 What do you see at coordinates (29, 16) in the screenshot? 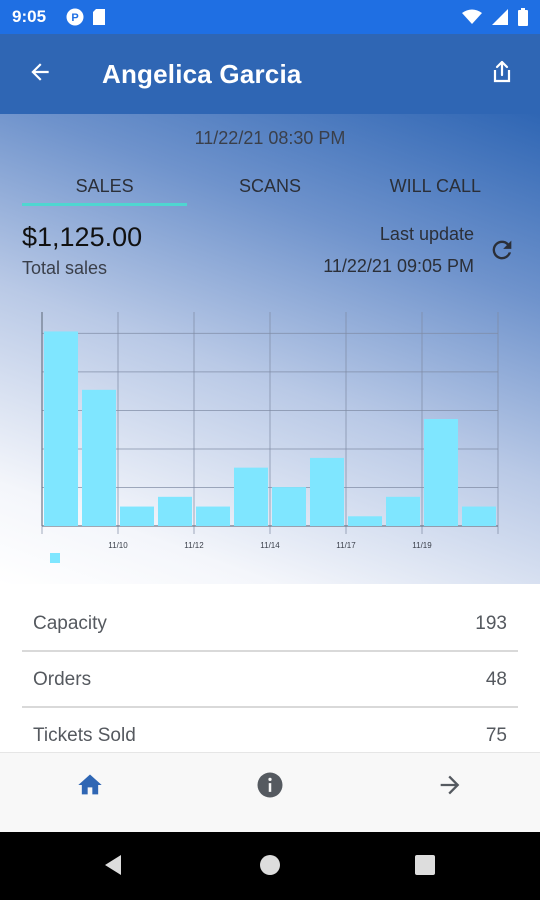
I see `status-time: 9:05` at bounding box center [29, 16].